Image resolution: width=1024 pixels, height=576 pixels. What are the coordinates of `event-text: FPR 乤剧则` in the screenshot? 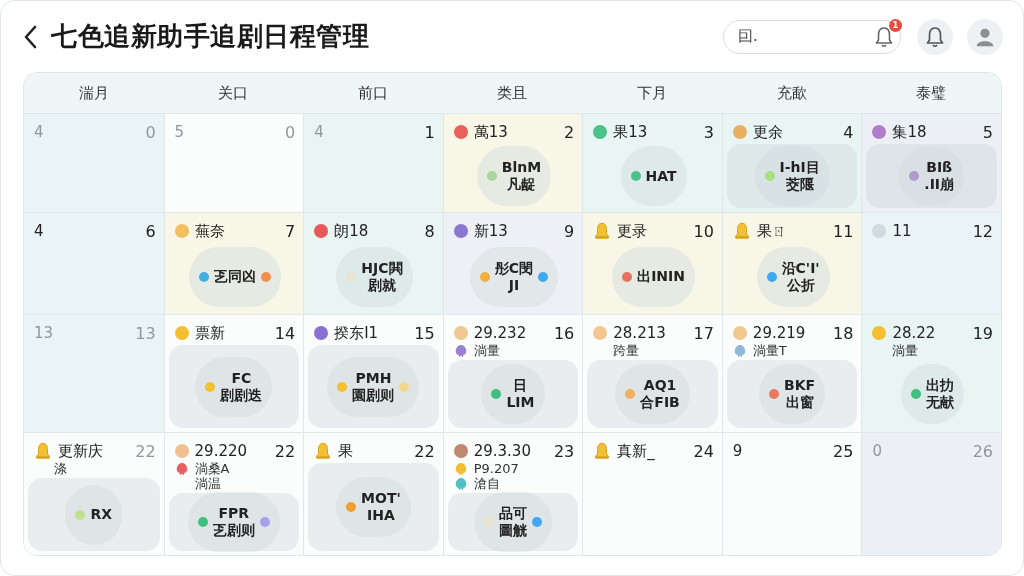 It's located at (233, 522).